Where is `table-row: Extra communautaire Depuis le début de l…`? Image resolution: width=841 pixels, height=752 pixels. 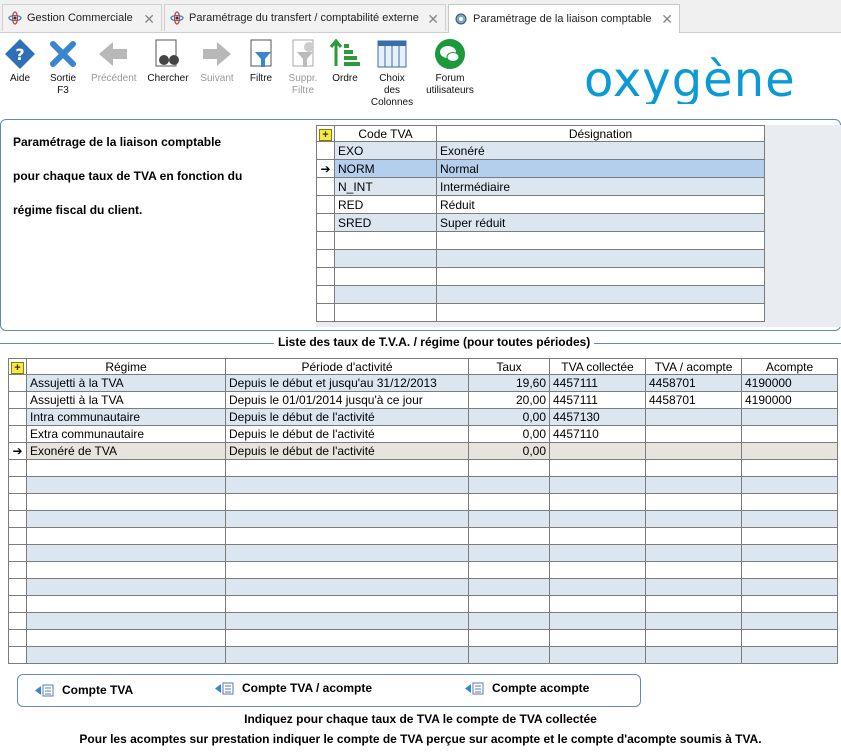 table-row: Extra communautaire Depuis le début de l… is located at coordinates (423, 434).